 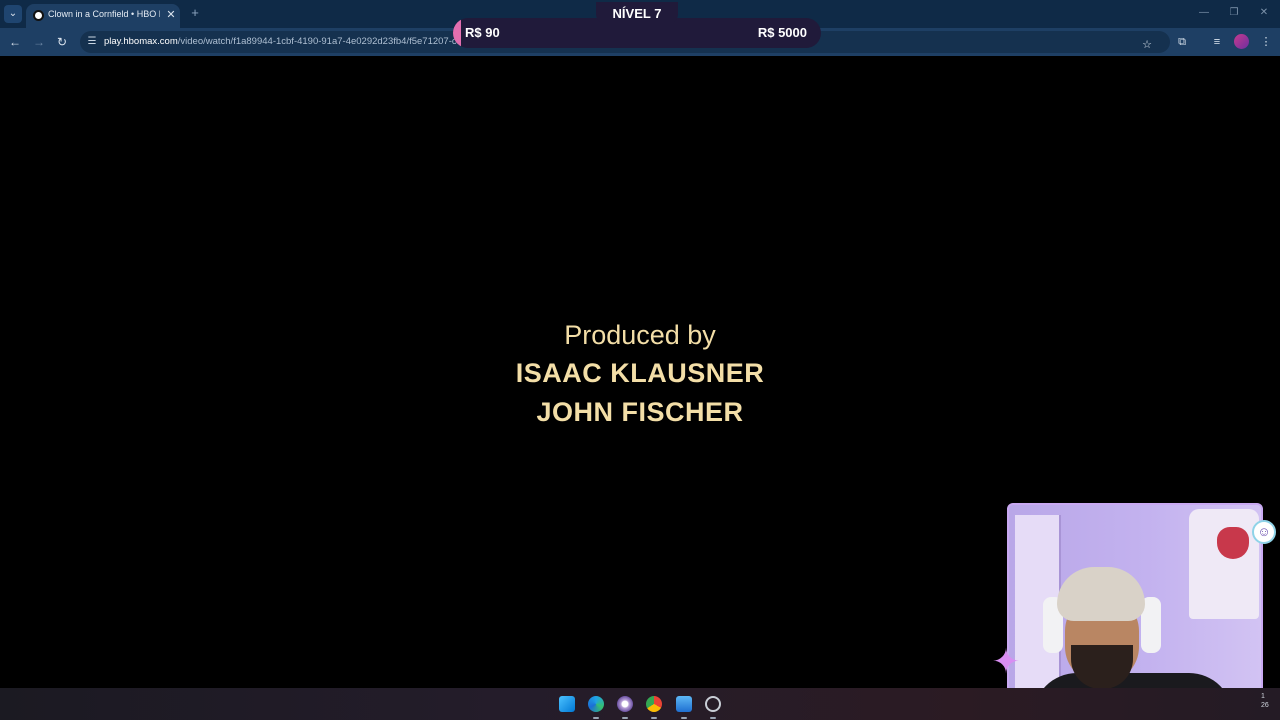 I want to click on level-target-amount: R$ 5000, so click(x=782, y=32).